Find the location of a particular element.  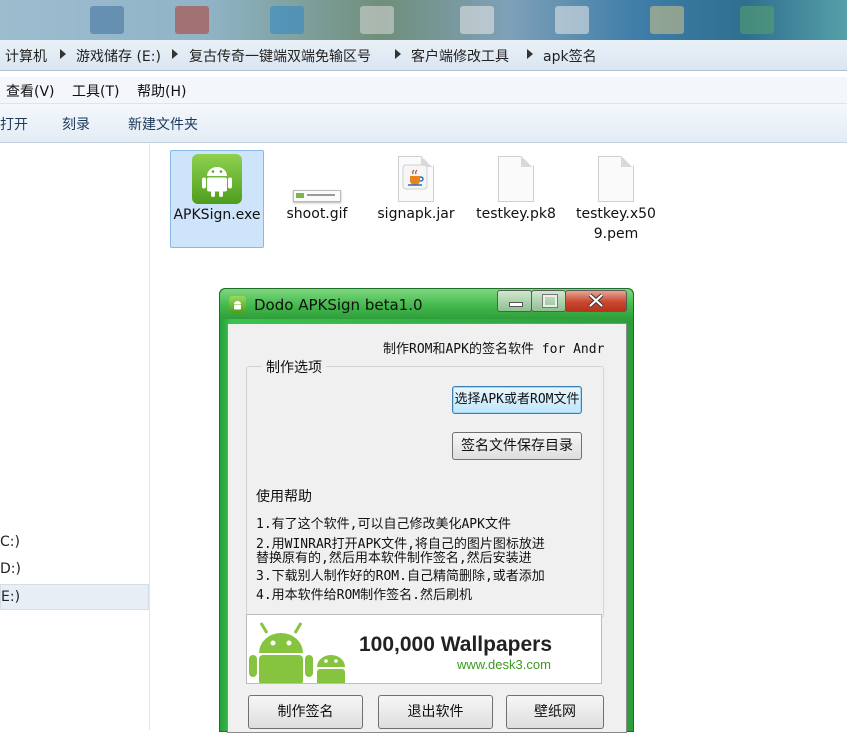

nav-drive-c: C:) is located at coordinates (10, 542).